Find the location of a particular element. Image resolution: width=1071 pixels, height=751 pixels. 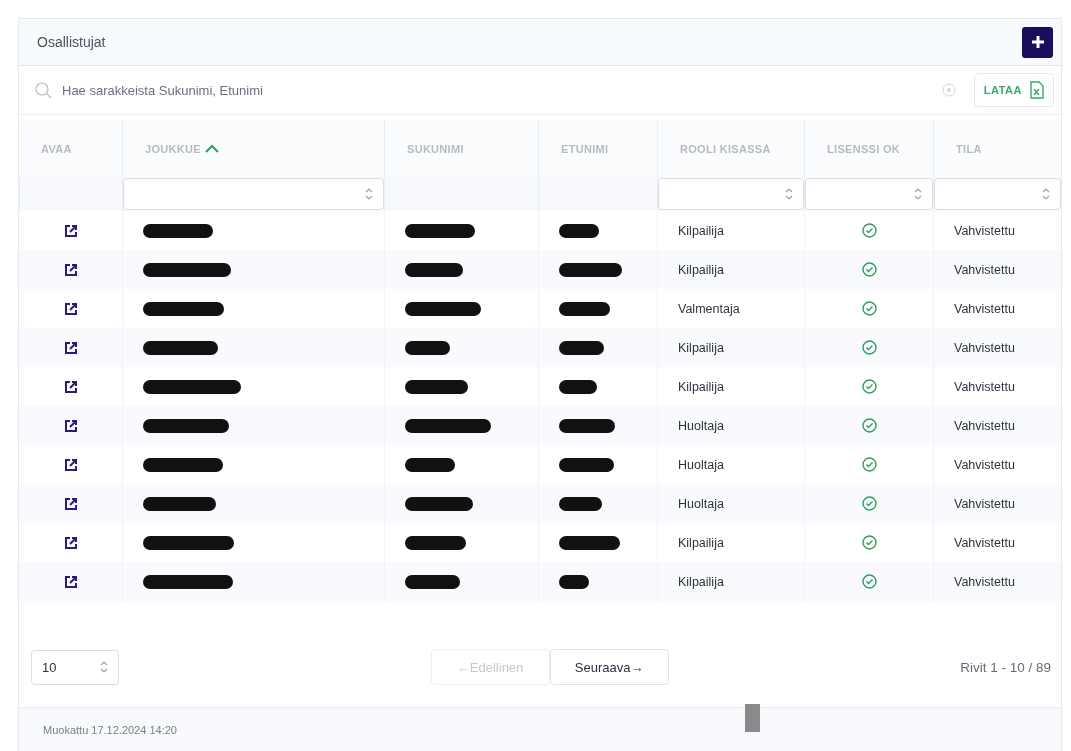

panel-title: Osallistujat is located at coordinates (71, 42).